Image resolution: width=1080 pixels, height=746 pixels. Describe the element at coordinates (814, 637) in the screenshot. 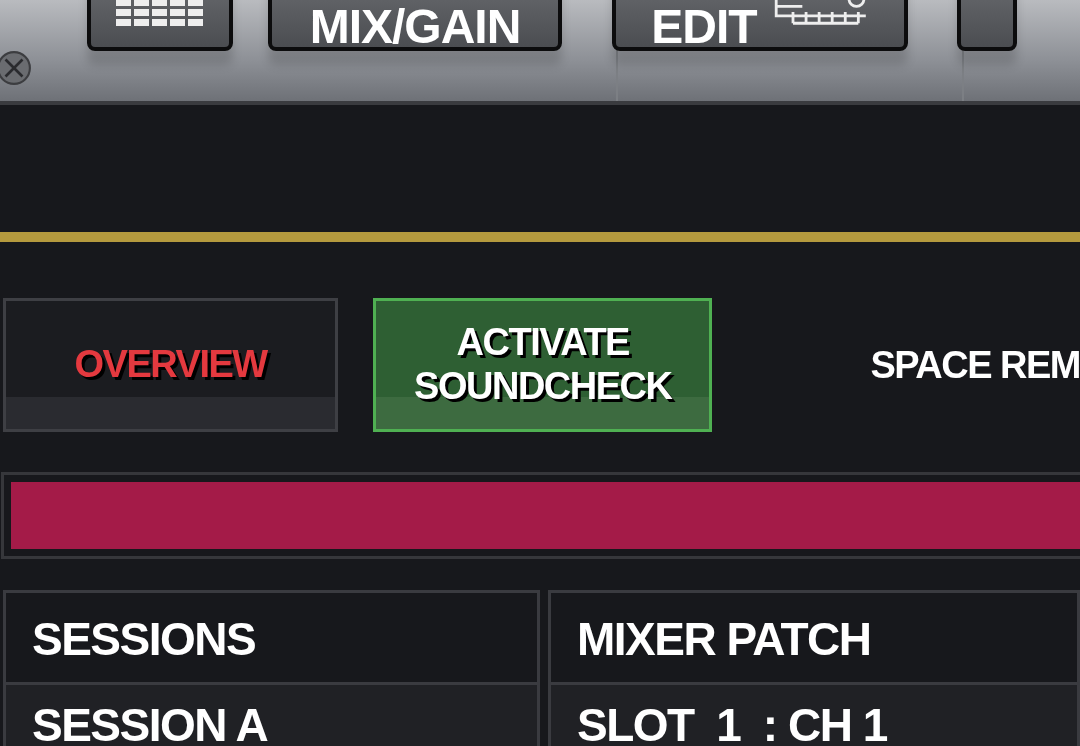

I see `column-header: MIXER PATCH` at that location.